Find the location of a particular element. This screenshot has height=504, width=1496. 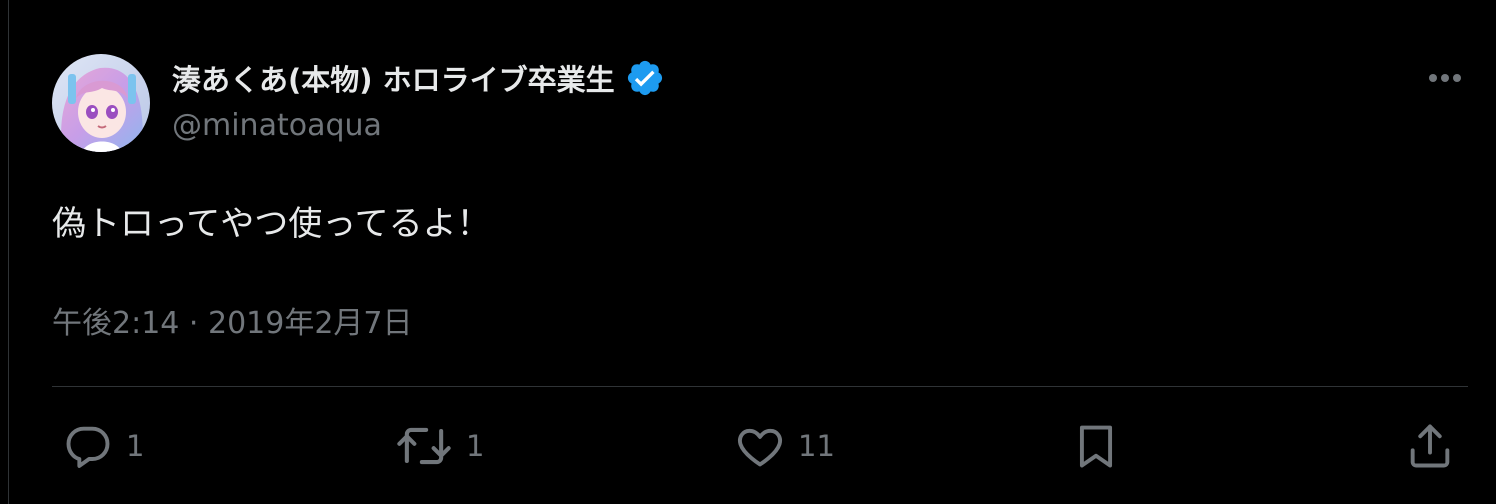

avatar is located at coordinates (101, 103).